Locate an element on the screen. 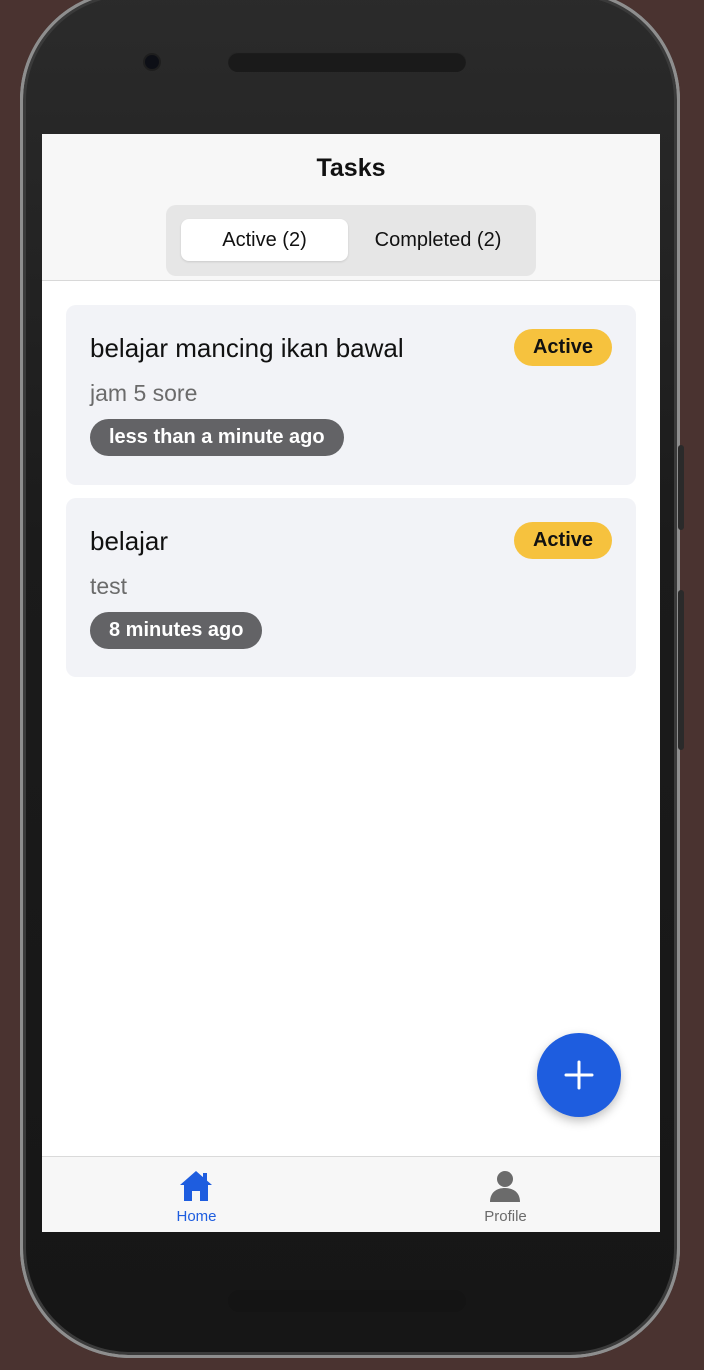 The image size is (704, 1370). volume-up-button is located at coordinates (681, 487).